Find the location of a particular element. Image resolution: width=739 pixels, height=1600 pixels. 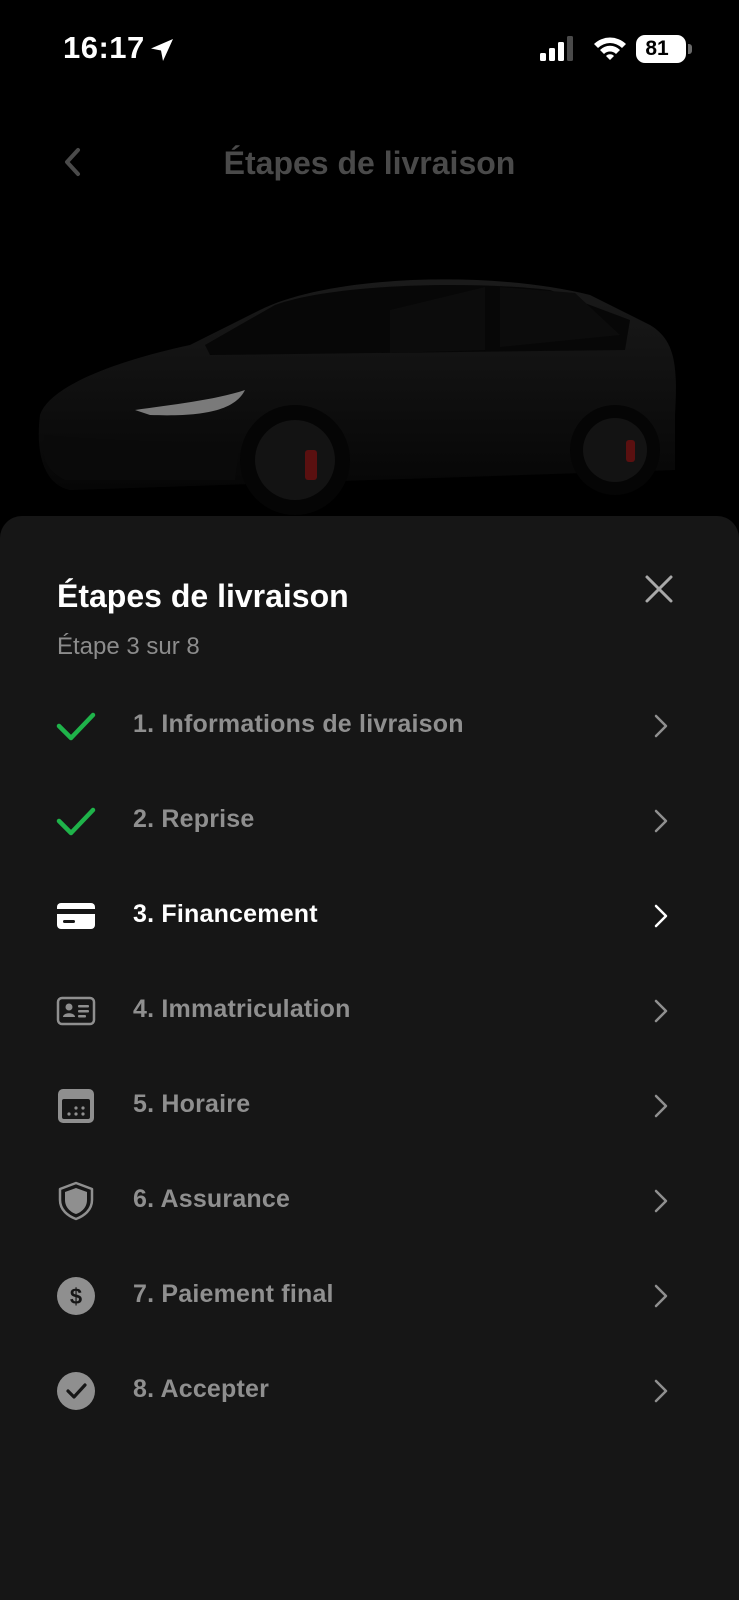

step-schedule: 5. Horaire is located at coordinates (369, 1106).